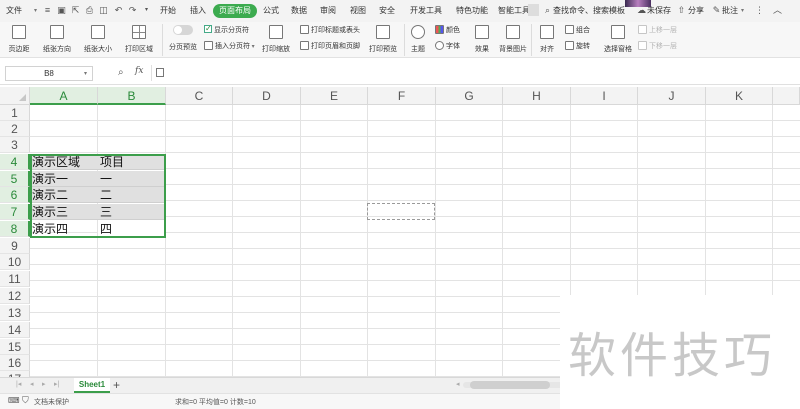  Describe the element at coordinates (15, 212) in the screenshot. I see `row-header-7: 7` at that location.